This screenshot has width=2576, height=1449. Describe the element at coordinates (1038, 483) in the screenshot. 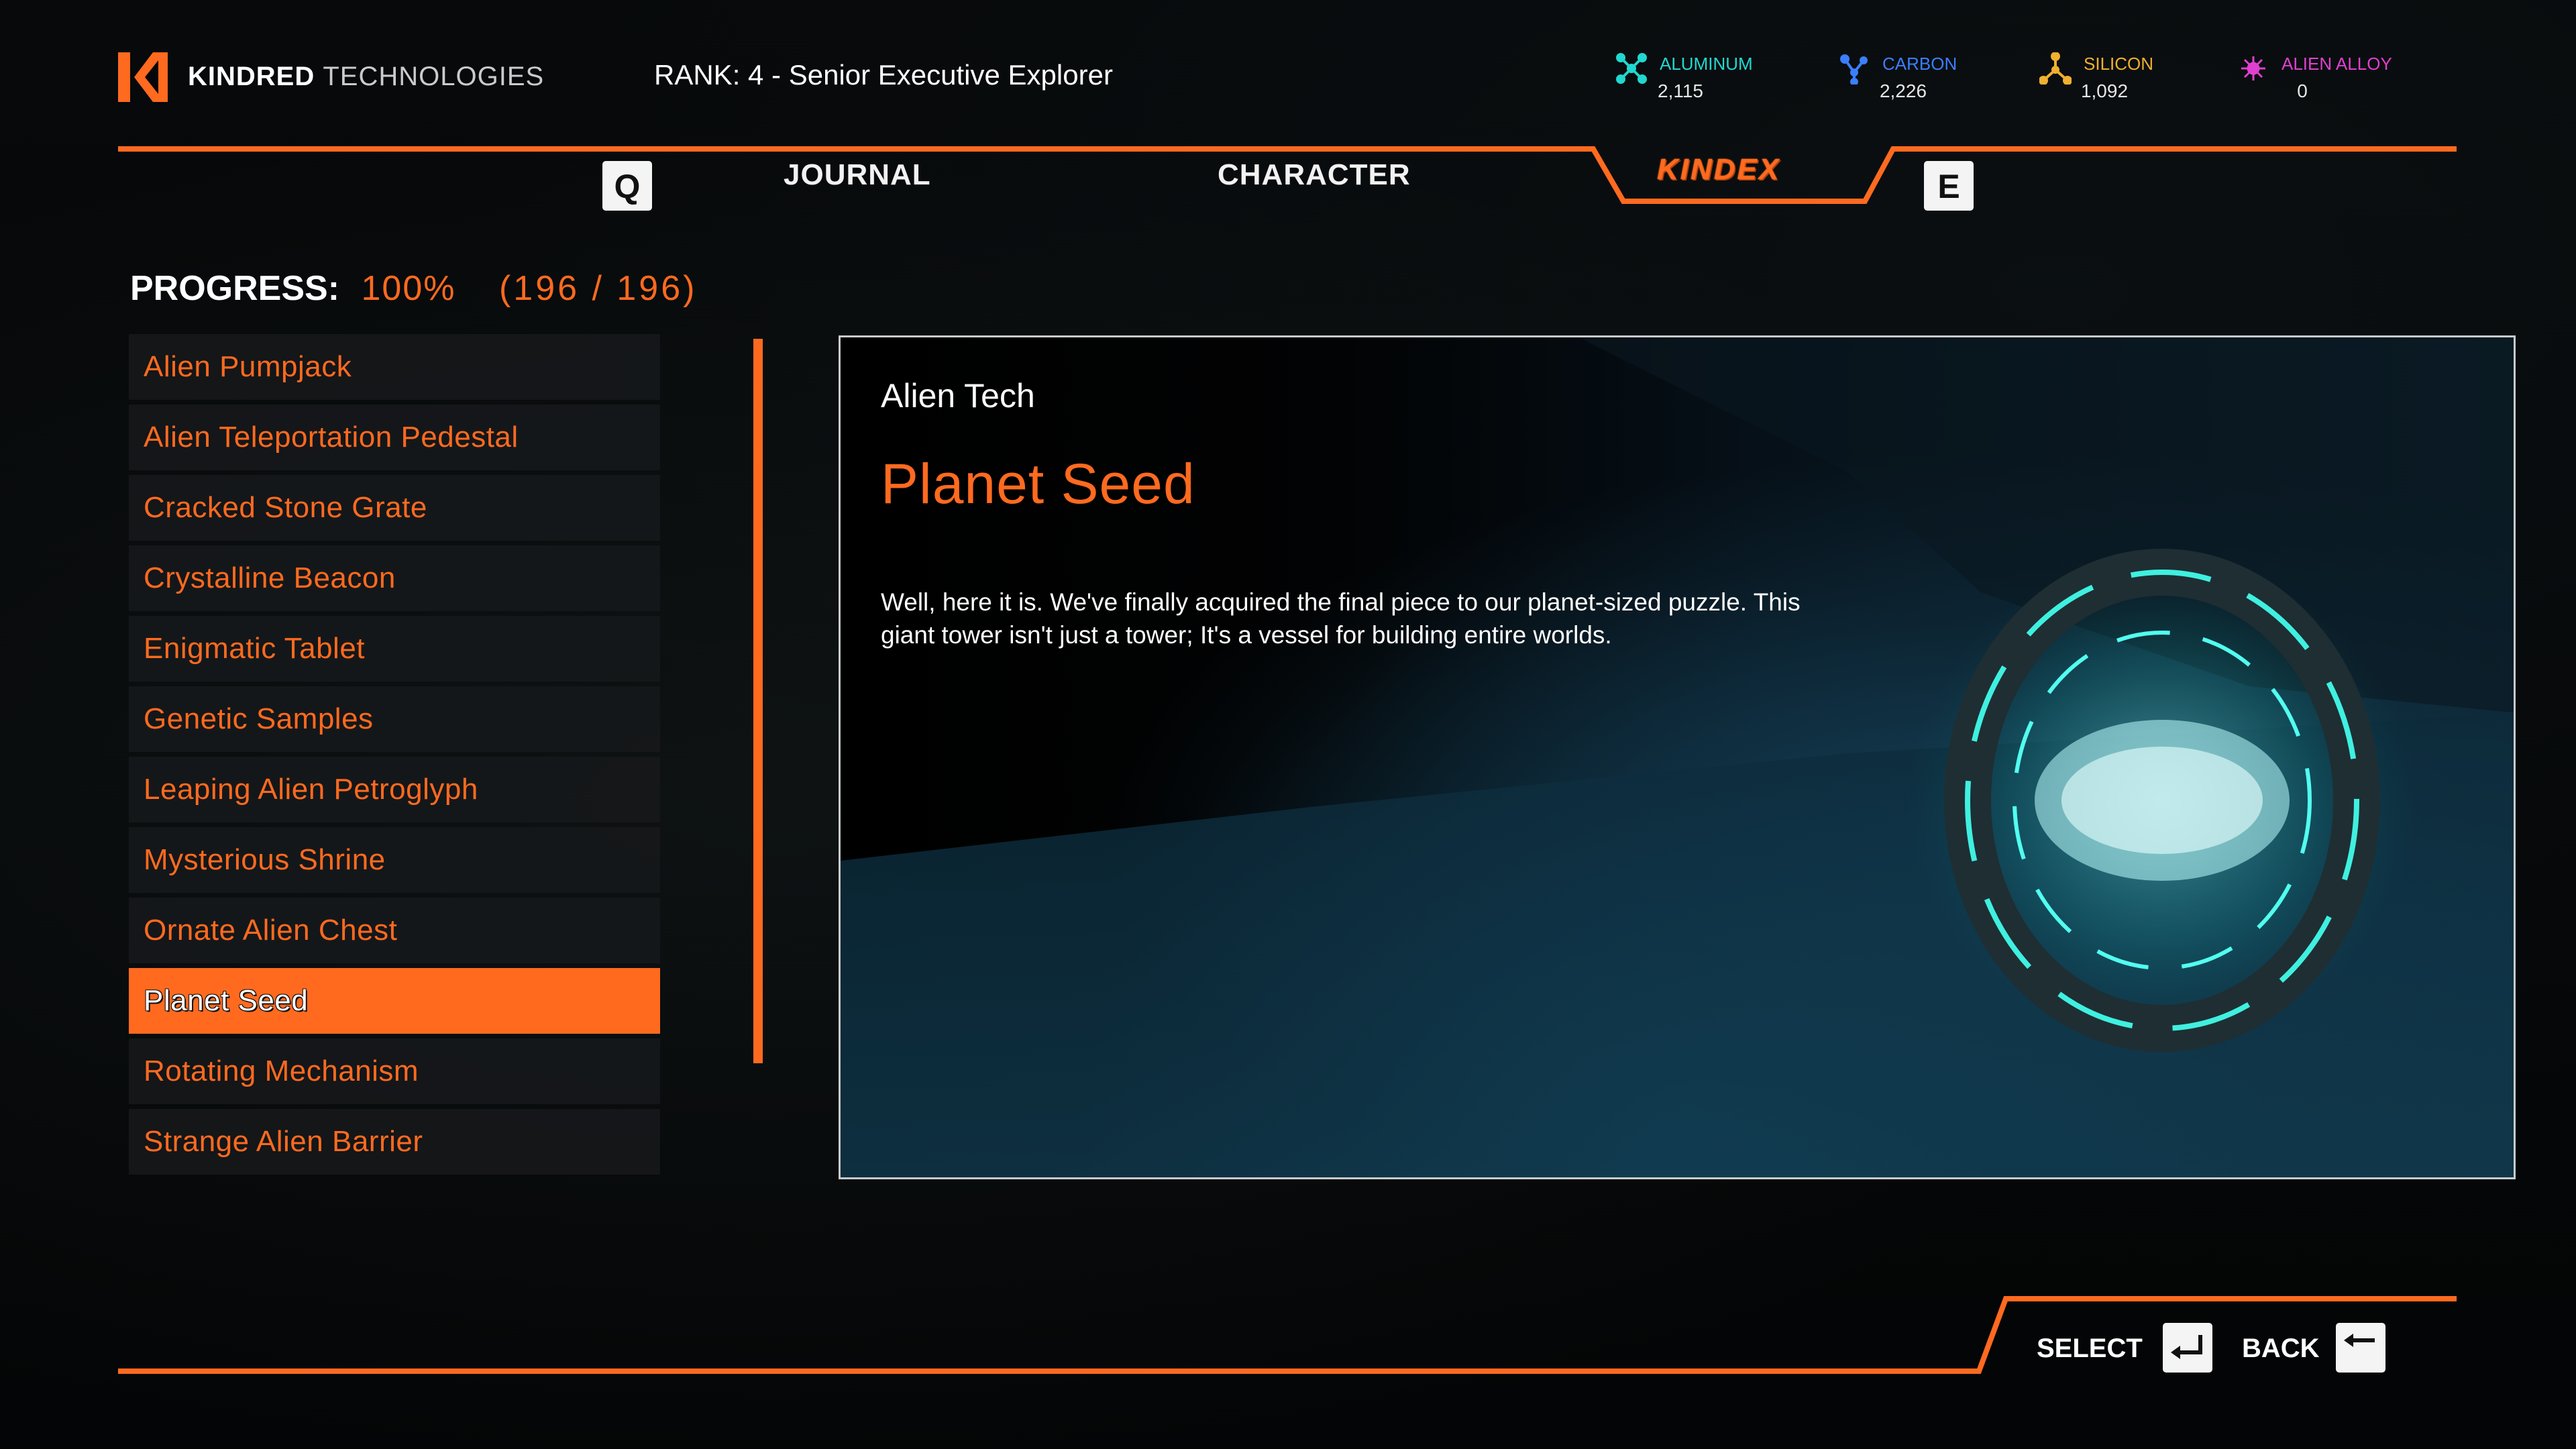

I see `entry-title: Planet Seed` at that location.